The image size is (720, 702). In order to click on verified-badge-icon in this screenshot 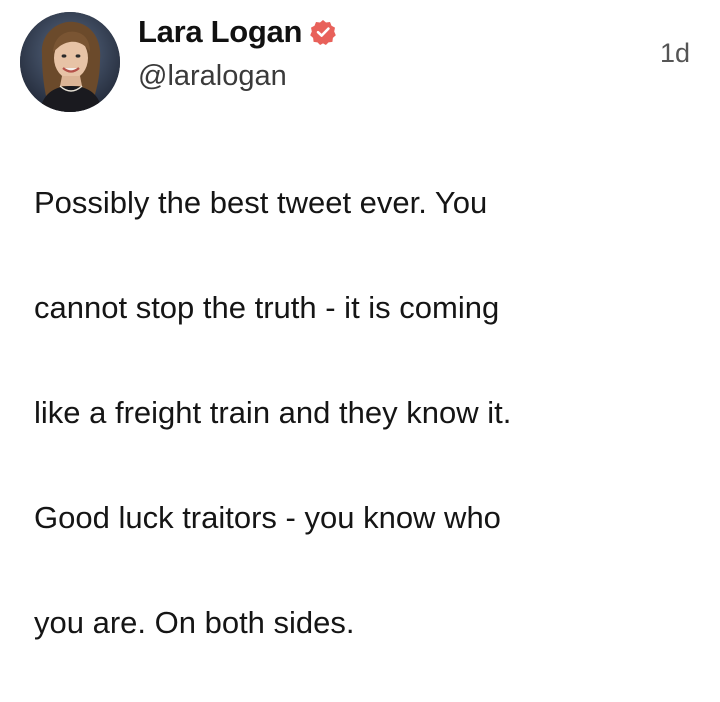, I will do `click(323, 32)`.